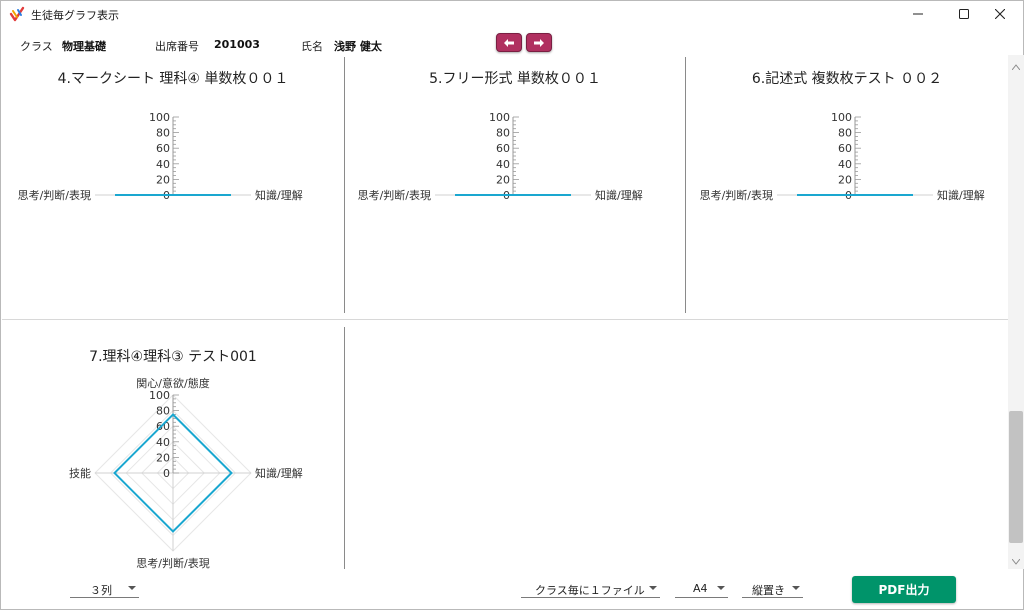  I want to click on vertical-scrollbar, so click(1016, 312).